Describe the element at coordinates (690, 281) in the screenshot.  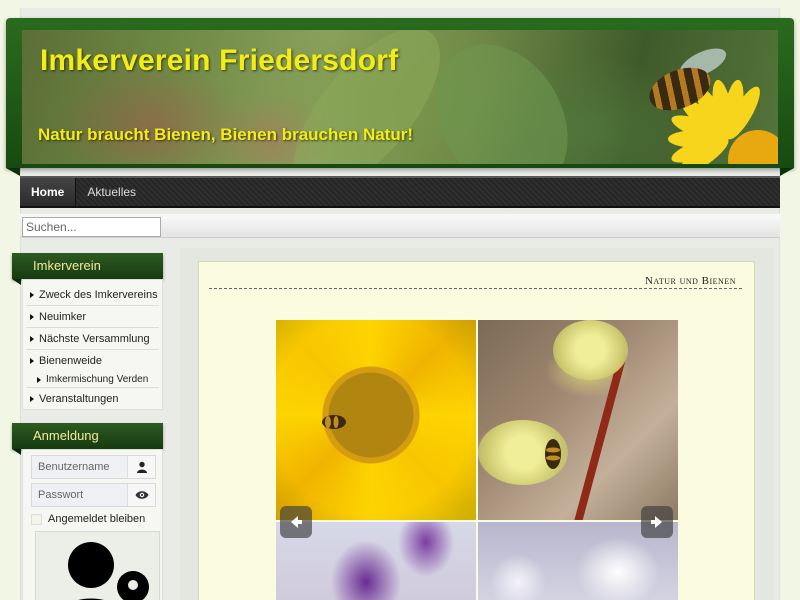
I see `article-heading: Natur und Bienen` at that location.